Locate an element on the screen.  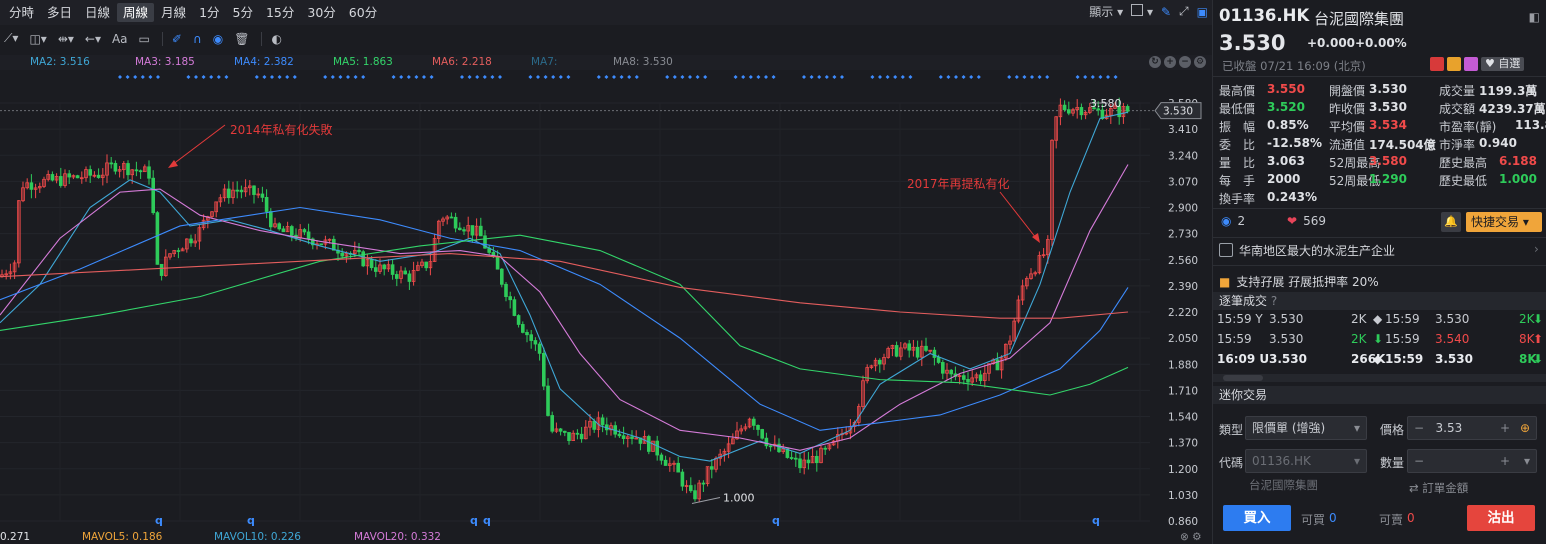
company-description: 华南地区最大的水泥生产企业 › is located at coordinates (1379, 250).